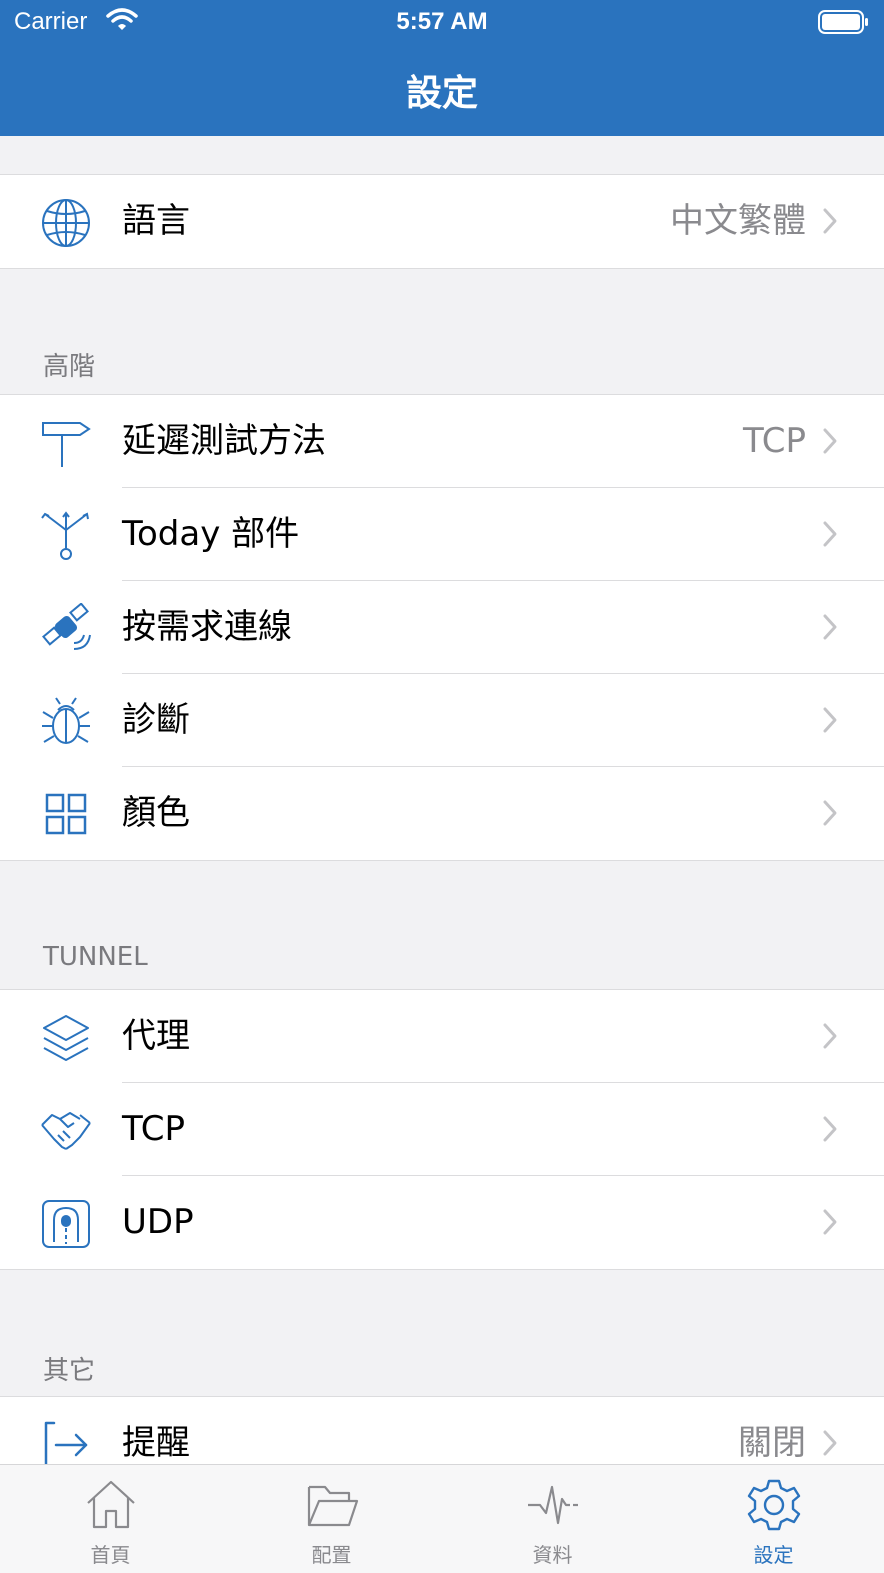  Describe the element at coordinates (66, 443) in the screenshot. I see `signpost-icon` at that location.